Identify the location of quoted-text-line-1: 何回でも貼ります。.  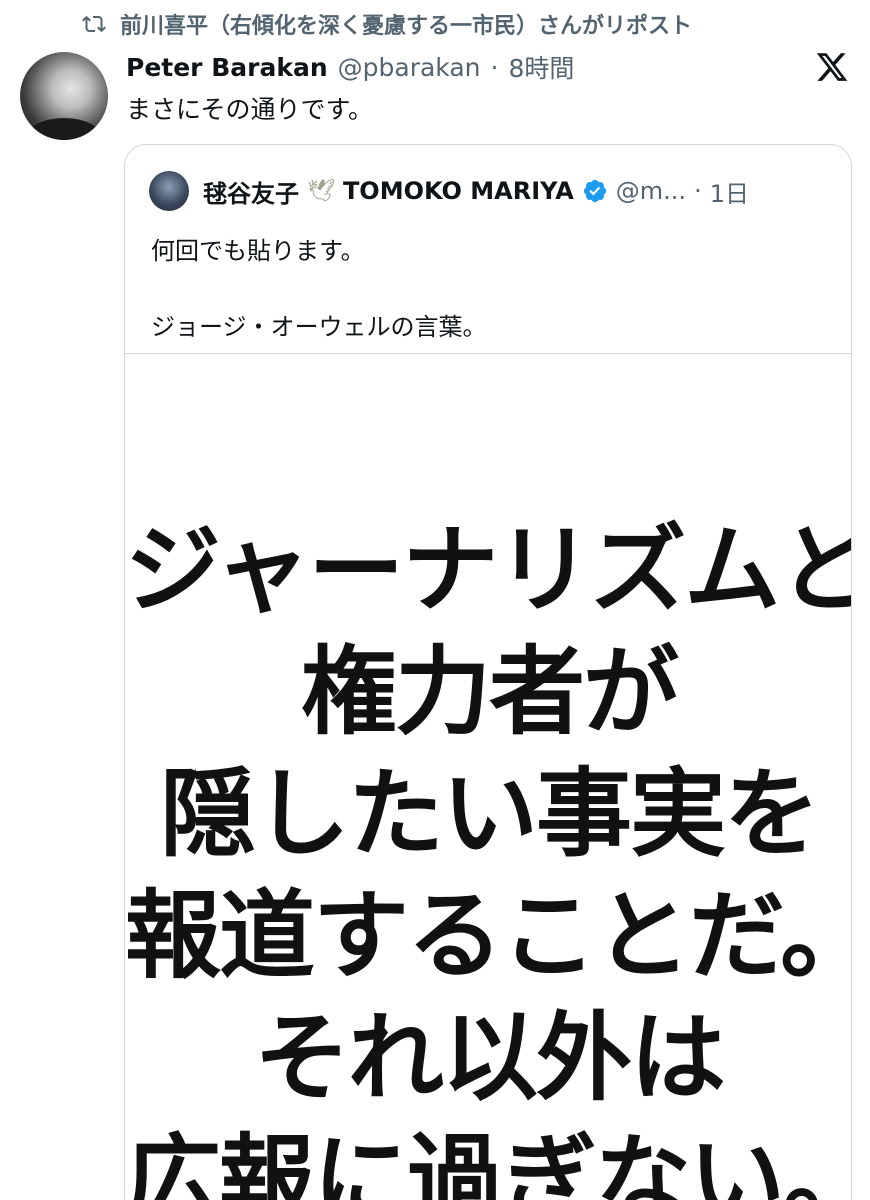
(258, 251).